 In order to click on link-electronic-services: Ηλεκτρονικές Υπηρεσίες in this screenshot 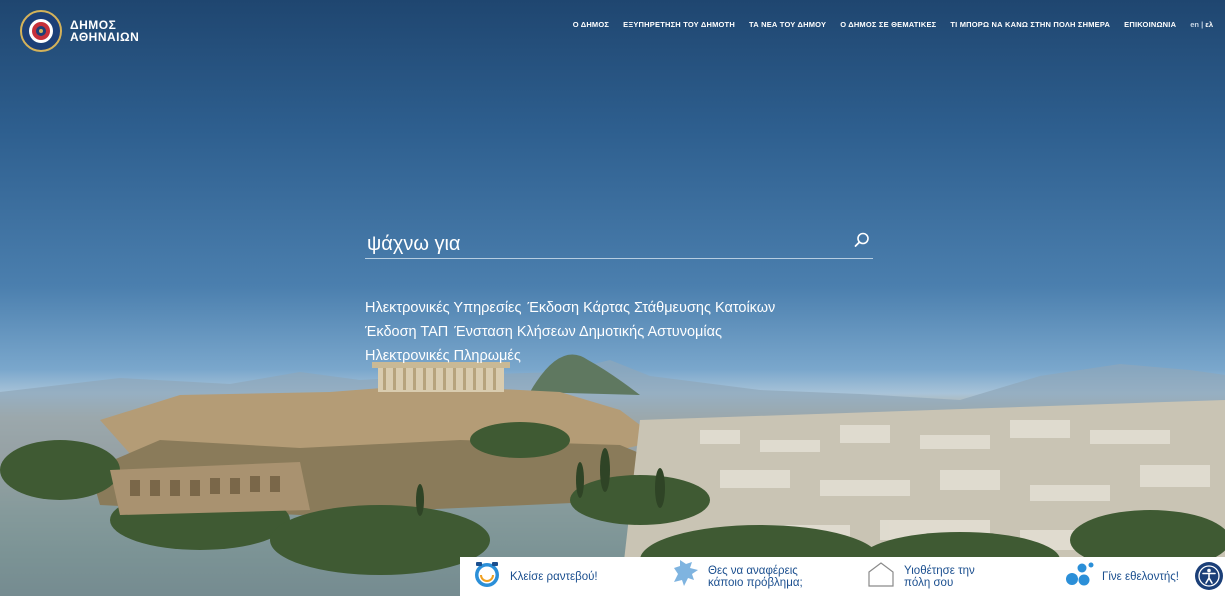, I will do `click(443, 308)`.